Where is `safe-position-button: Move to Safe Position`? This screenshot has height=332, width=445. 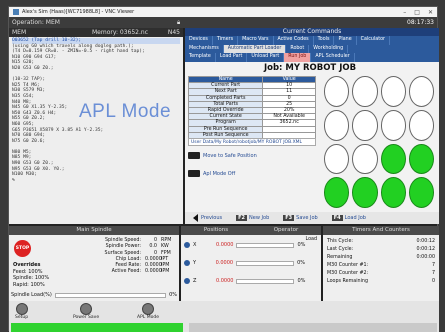
safe-position-button: Move to Safe Position is located at coordinates (222, 155).